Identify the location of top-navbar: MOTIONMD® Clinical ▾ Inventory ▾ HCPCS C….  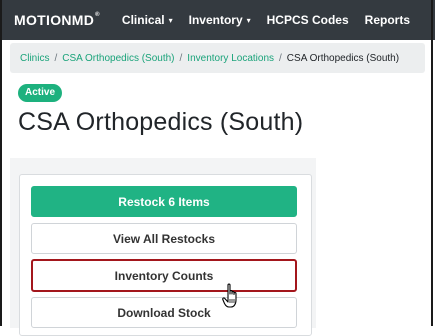
(217, 20).